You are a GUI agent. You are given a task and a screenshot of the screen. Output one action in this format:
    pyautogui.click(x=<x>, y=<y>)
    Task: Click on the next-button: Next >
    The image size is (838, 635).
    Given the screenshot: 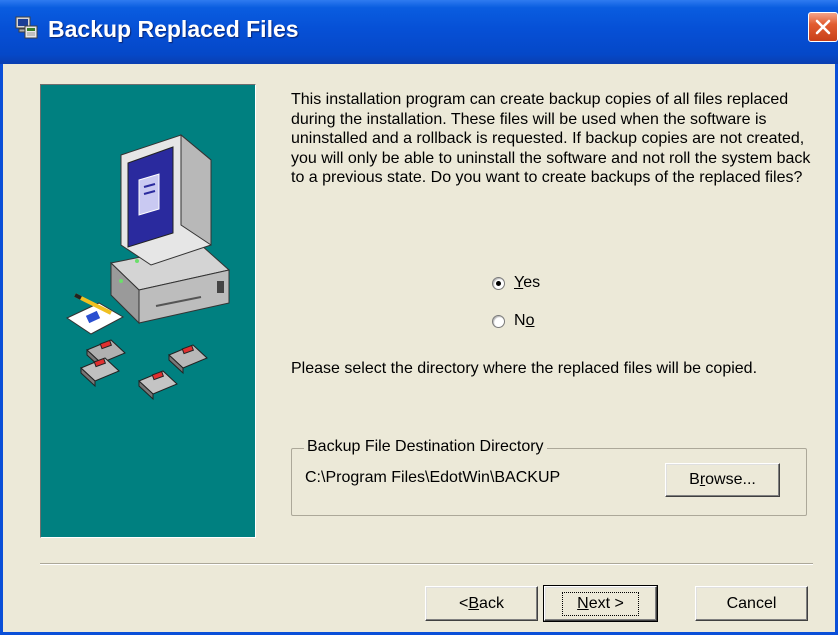 What is the action you would take?
    pyautogui.click(x=600, y=603)
    